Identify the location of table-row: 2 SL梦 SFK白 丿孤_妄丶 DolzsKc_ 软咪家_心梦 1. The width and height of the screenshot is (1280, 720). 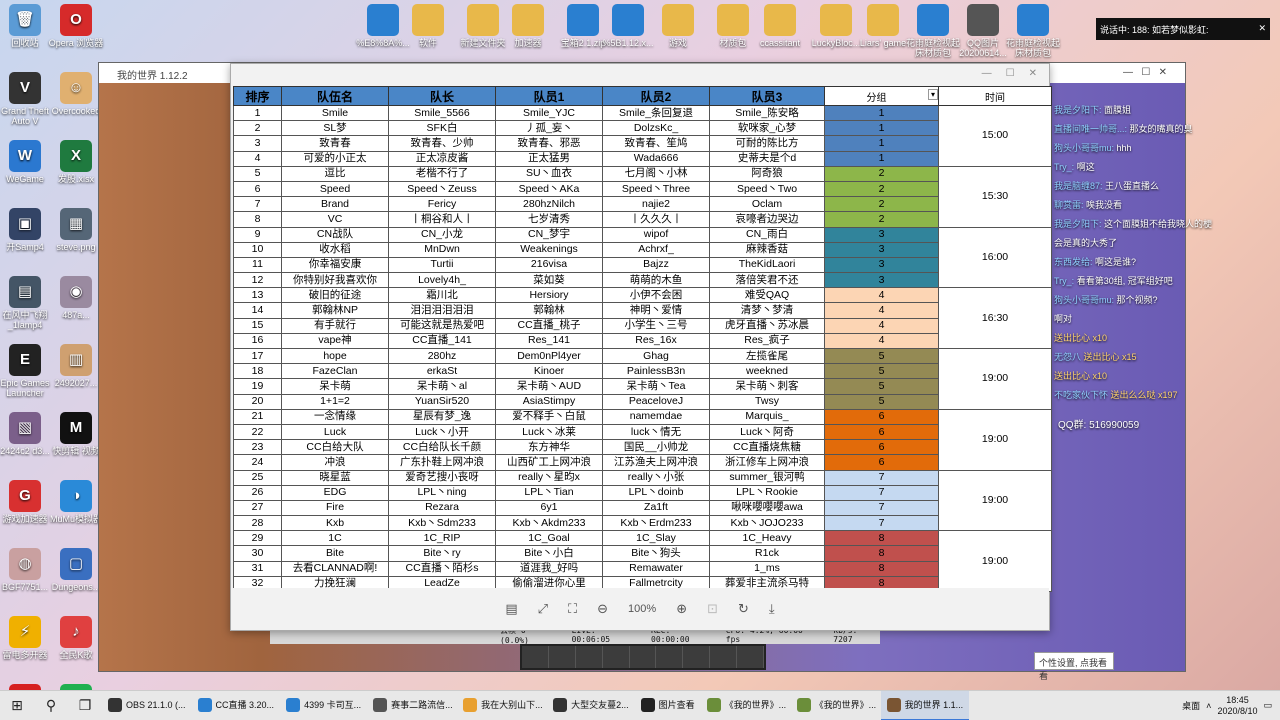
(642, 128).